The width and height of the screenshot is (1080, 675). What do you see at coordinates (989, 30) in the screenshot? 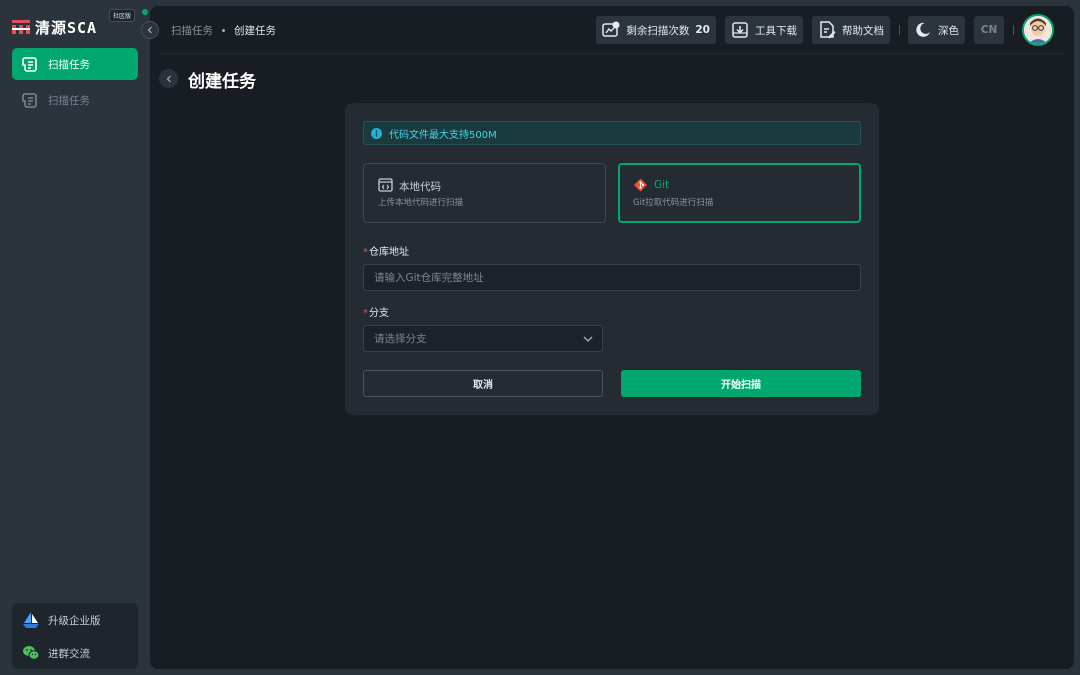
I see `language-toggle-button: CN` at bounding box center [989, 30].